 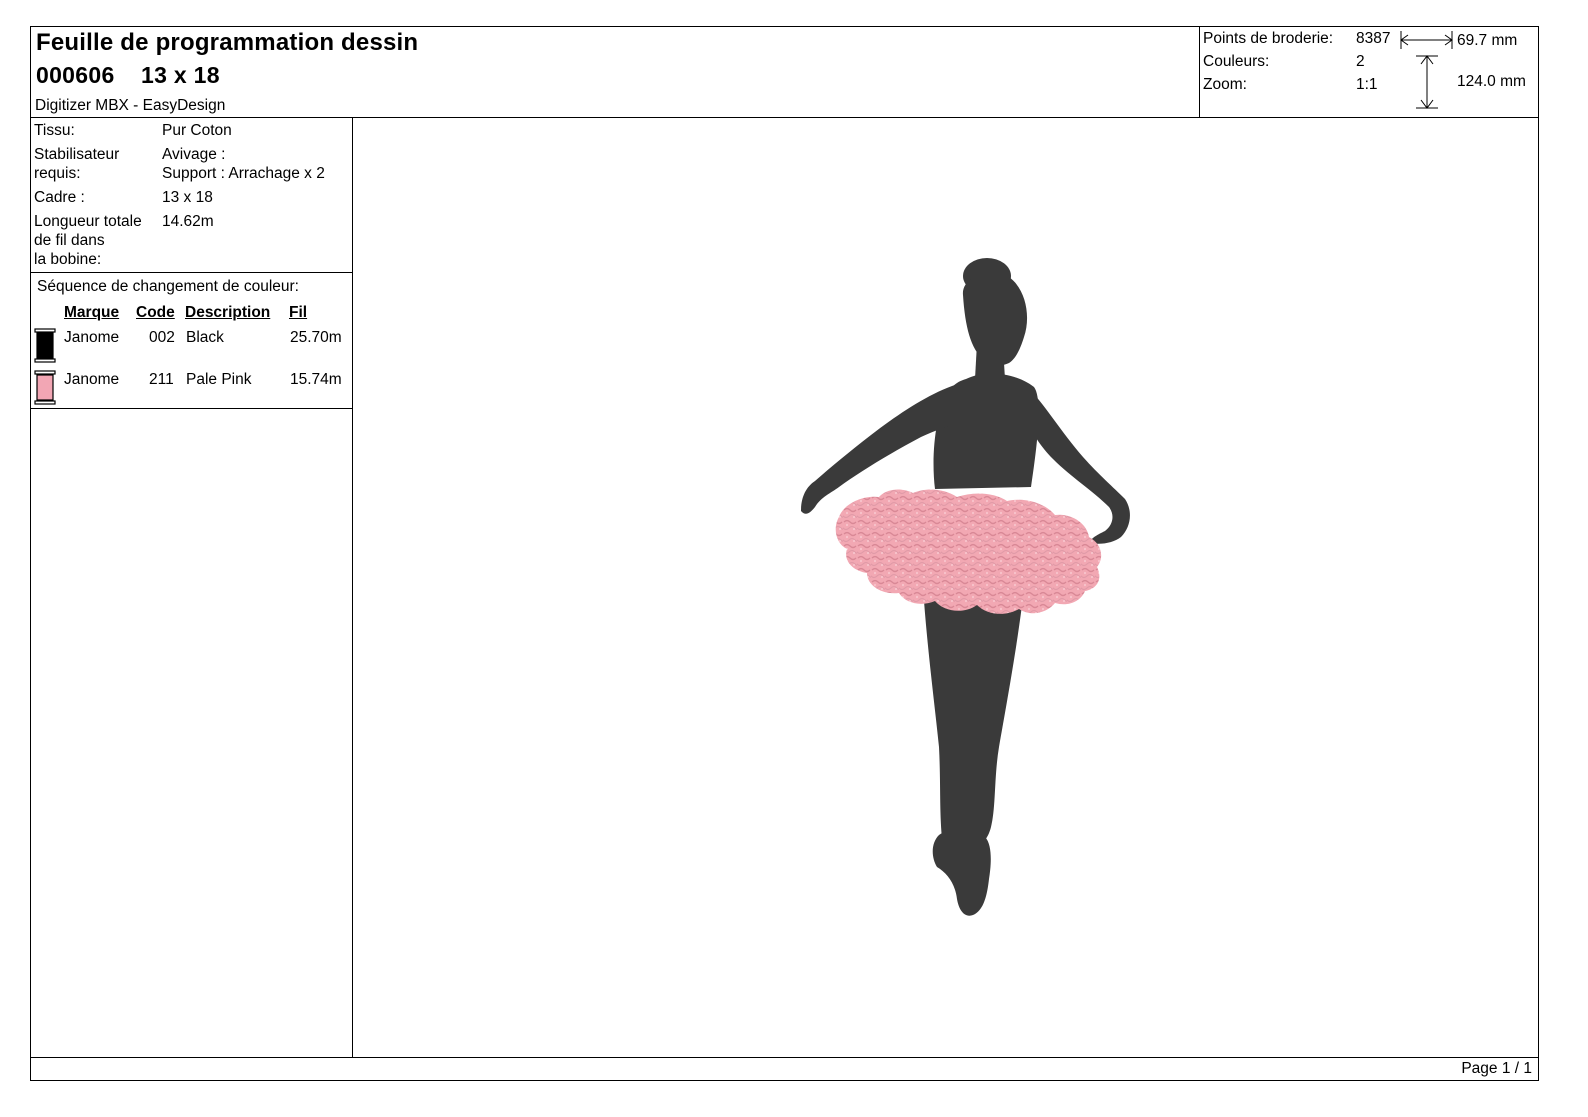 What do you see at coordinates (1199, 72) in the screenshot?
I see `stats-divider` at bounding box center [1199, 72].